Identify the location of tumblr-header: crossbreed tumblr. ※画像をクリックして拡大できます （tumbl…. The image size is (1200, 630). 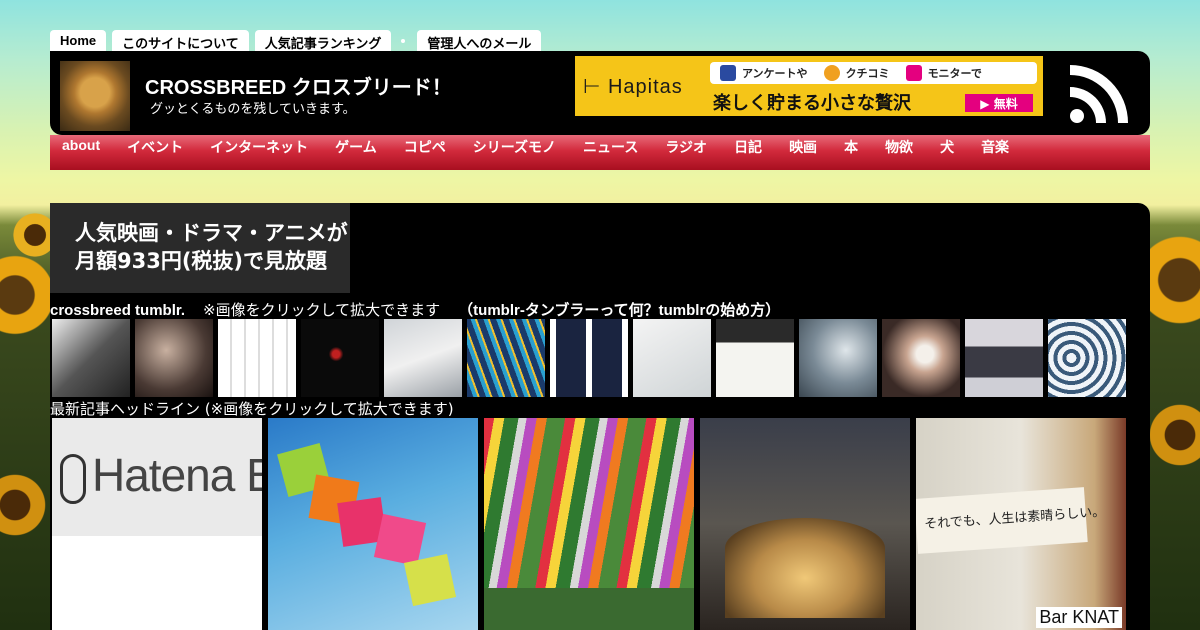
(415, 309).